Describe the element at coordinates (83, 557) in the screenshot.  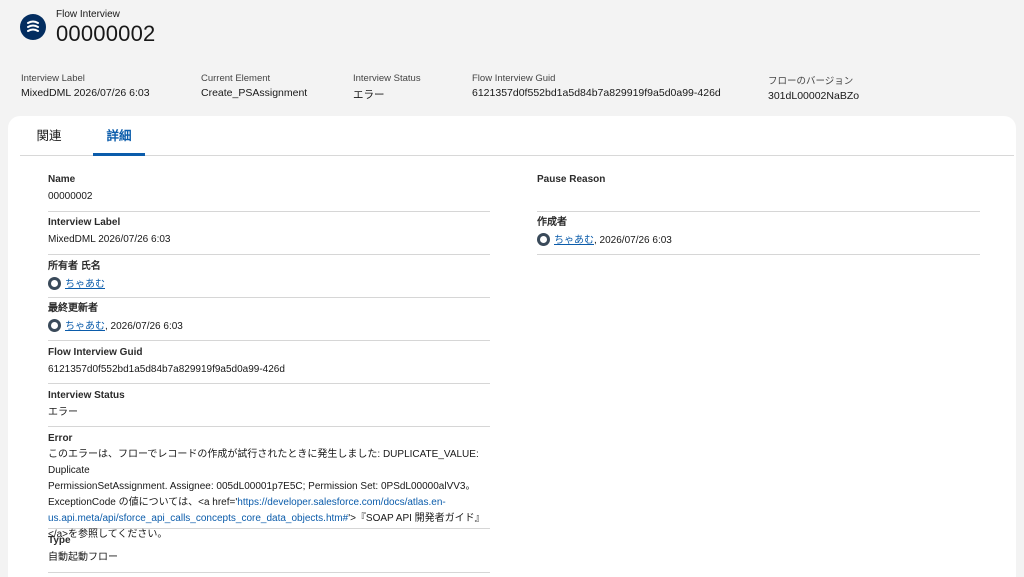
I see `field-value: 自動起動フロー` at that location.